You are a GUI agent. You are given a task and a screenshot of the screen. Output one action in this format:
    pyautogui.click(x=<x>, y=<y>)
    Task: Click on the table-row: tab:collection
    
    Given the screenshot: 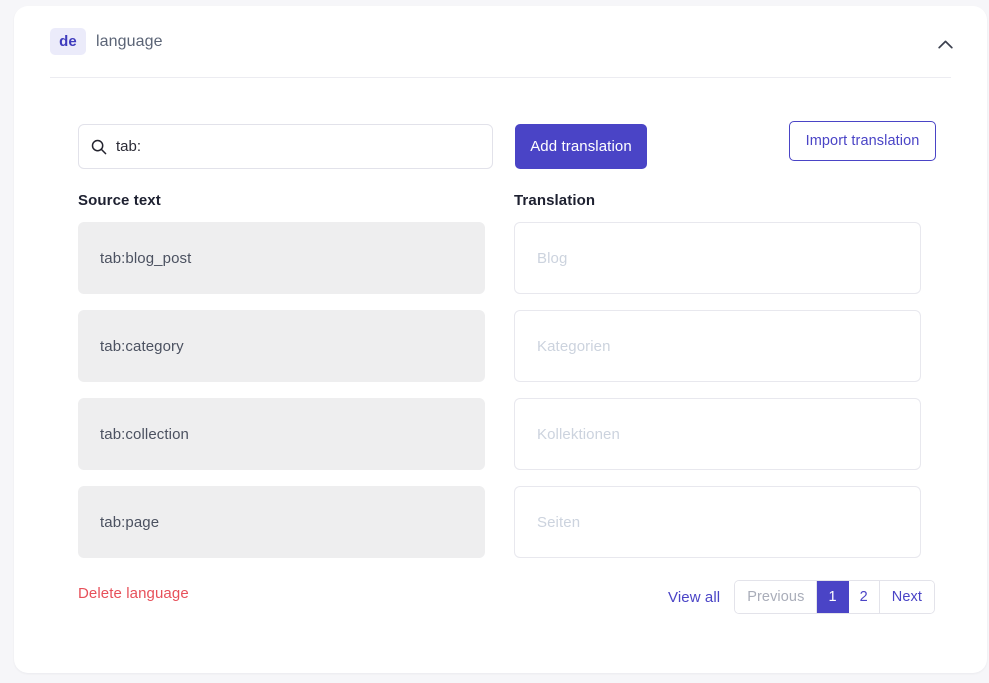 What is the action you would take?
    pyautogui.click(x=500, y=442)
    